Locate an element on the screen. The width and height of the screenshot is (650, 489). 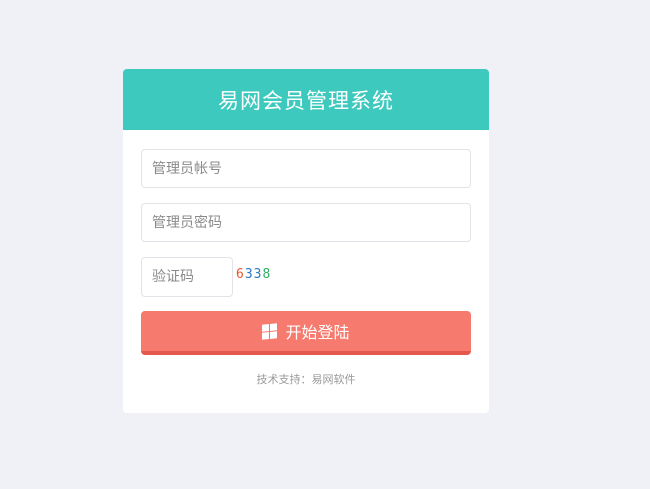
account-input is located at coordinates (306, 168).